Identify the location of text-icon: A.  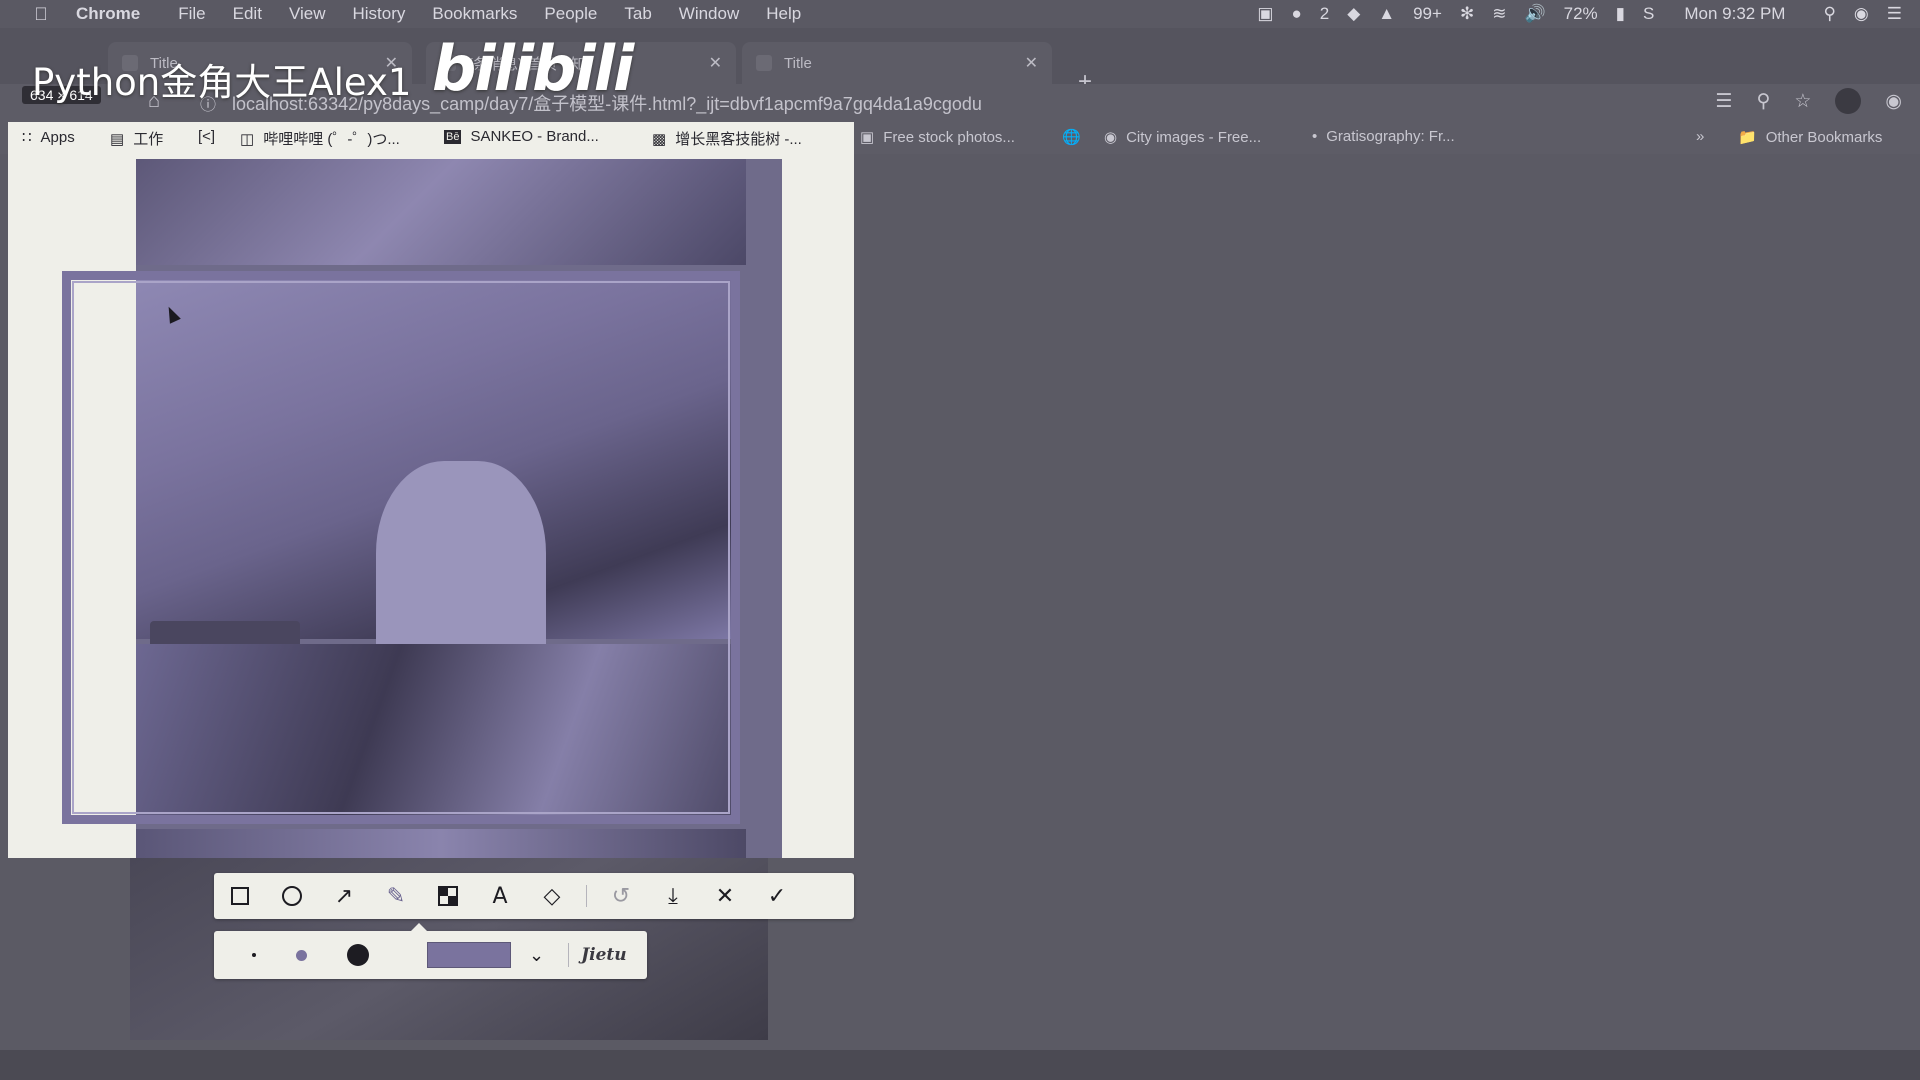
(500, 896).